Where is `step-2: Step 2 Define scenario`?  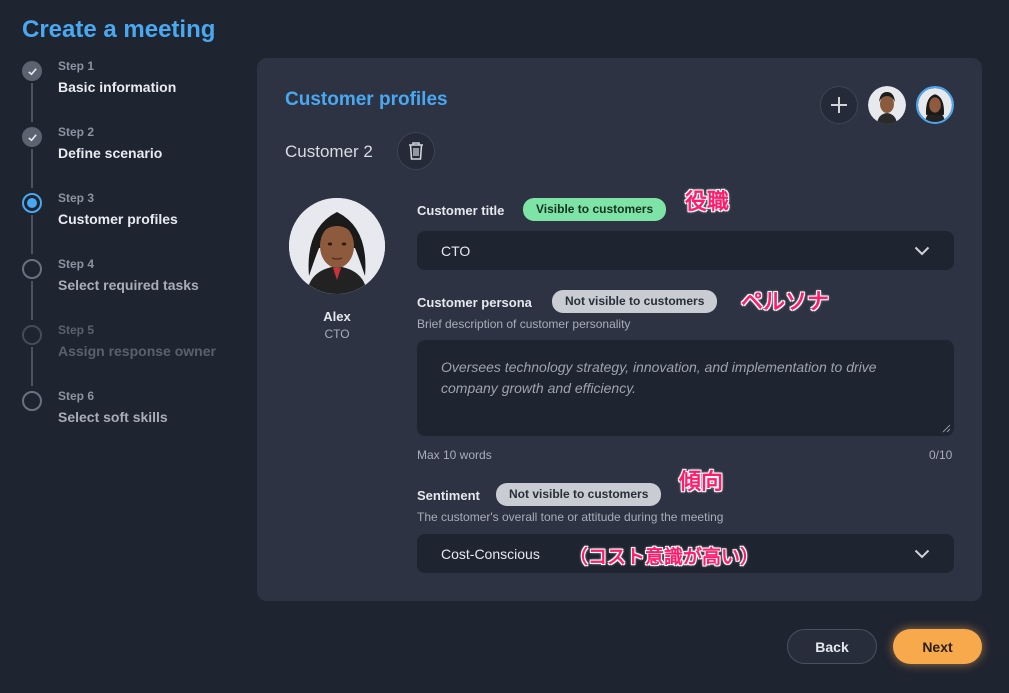 step-2: Step 2 Define scenario is located at coordinates (132, 156).